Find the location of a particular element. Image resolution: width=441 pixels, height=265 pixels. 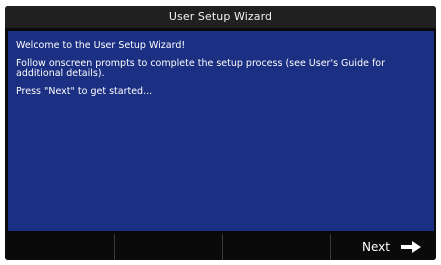

next-button-label: Next is located at coordinates (376, 247).